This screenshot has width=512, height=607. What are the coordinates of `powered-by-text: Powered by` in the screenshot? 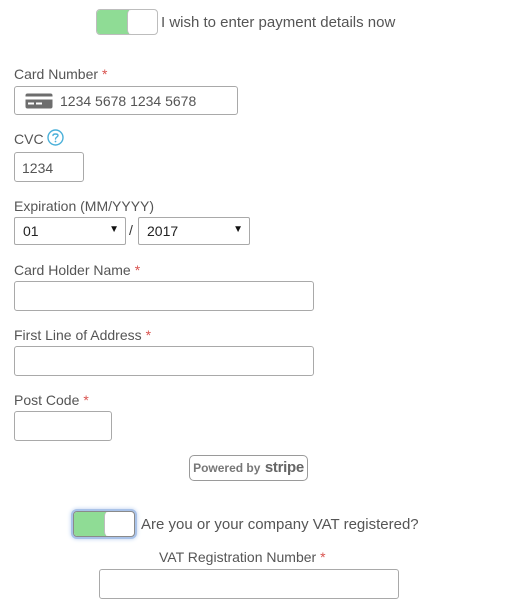 It's located at (227, 468).